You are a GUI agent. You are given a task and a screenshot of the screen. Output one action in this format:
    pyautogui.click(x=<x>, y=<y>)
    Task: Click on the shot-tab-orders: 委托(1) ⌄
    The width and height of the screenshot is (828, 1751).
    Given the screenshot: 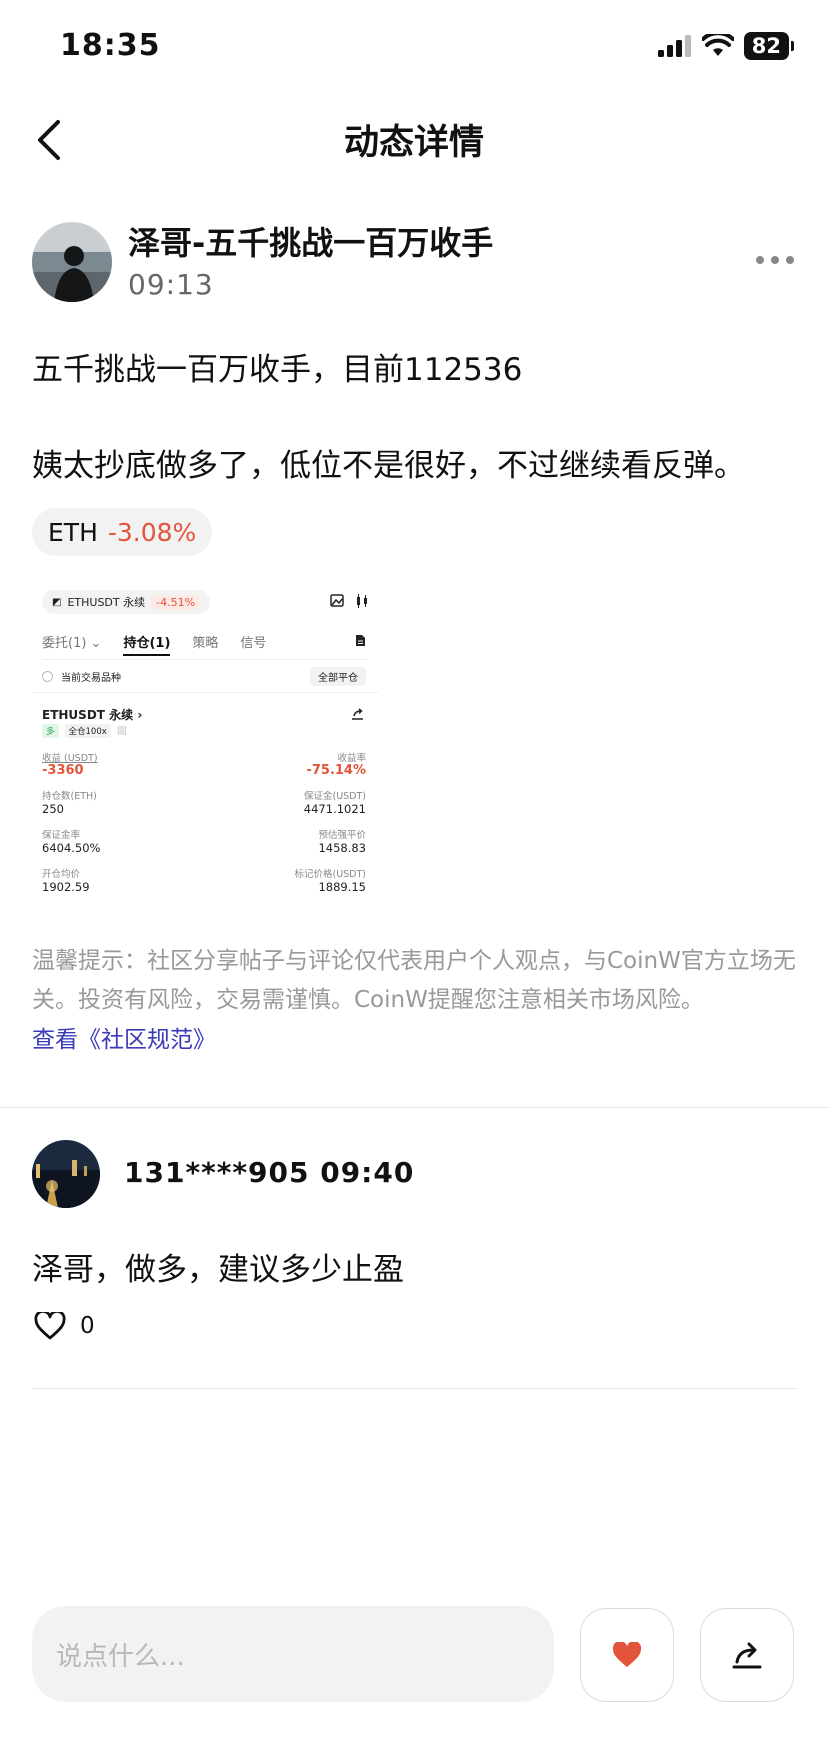 What is the action you would take?
    pyautogui.click(x=72, y=643)
    